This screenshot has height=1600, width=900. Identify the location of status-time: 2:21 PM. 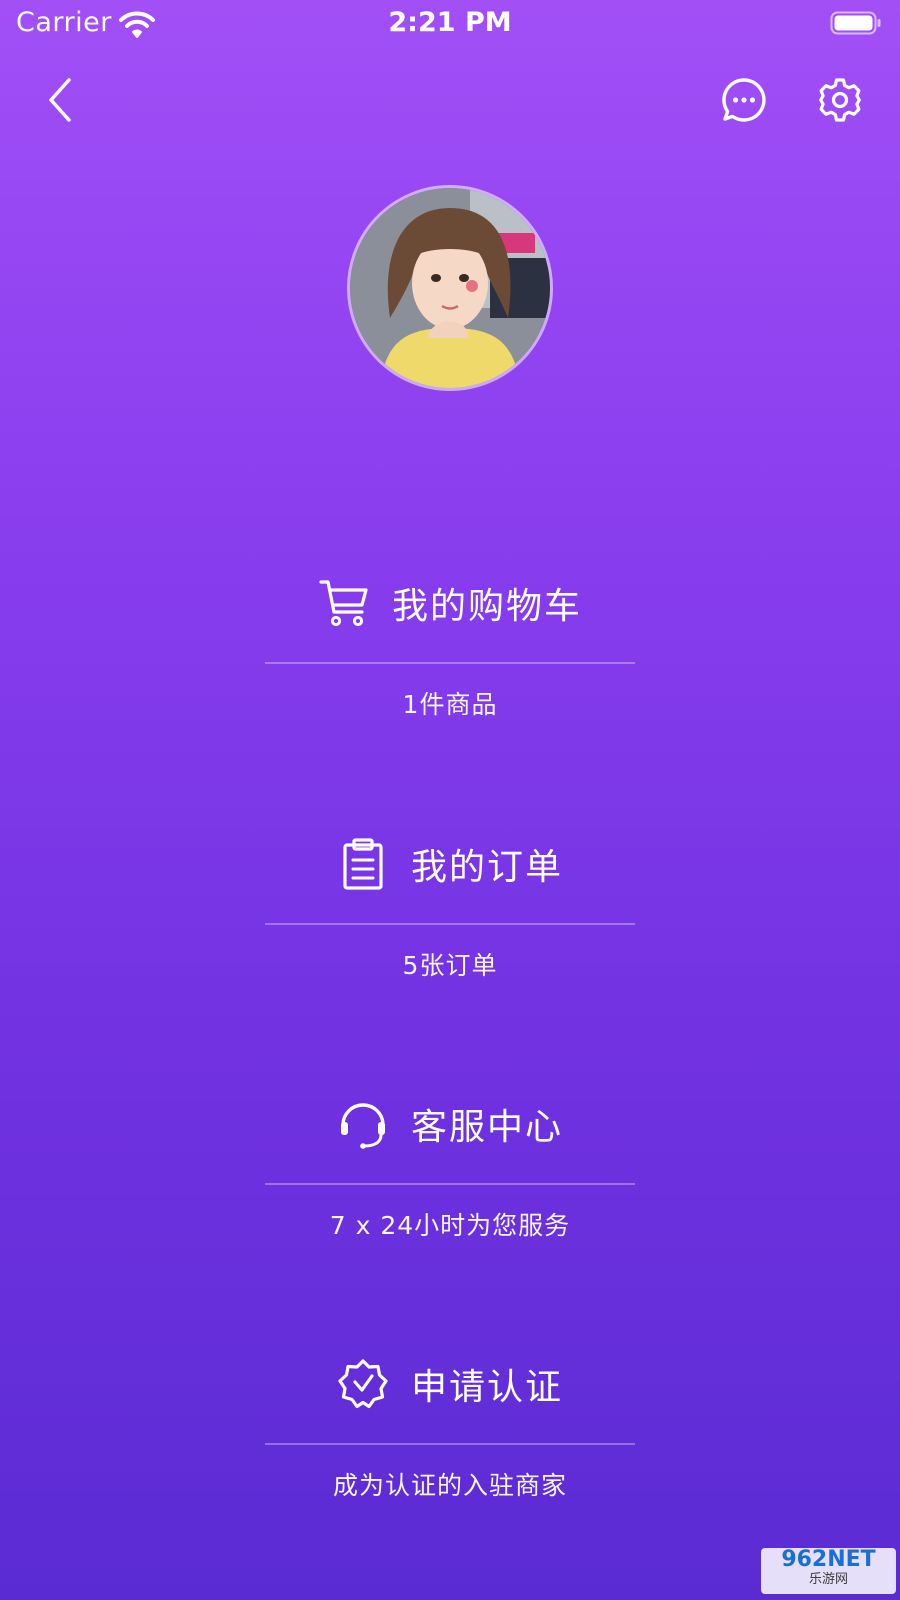
(450, 22).